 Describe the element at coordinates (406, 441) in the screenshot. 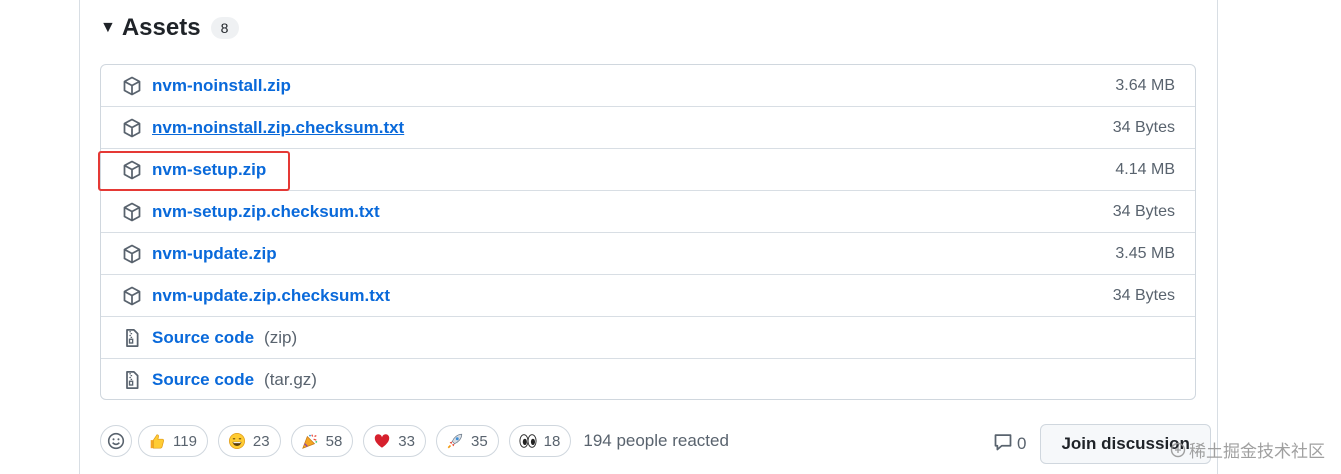

I see `reaction-count: 33` at that location.